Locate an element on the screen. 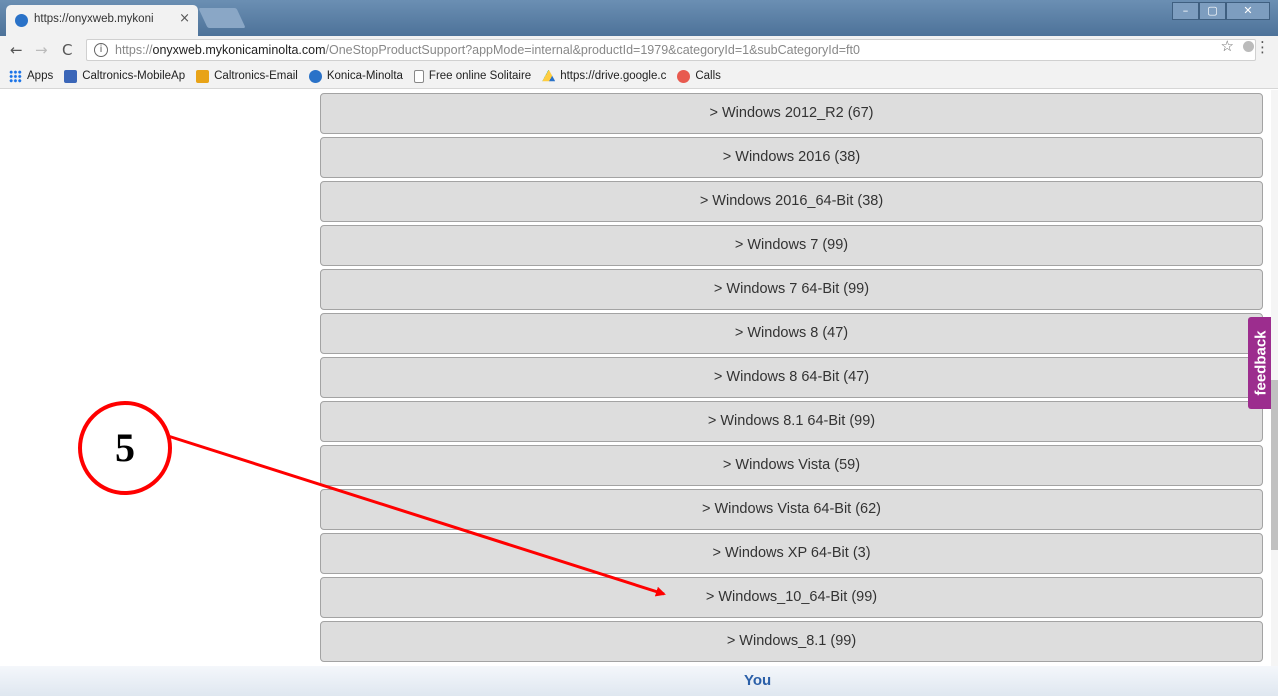  os-row-windows-10-64bit: > Windows_10_64-Bit (99) is located at coordinates (791, 597).